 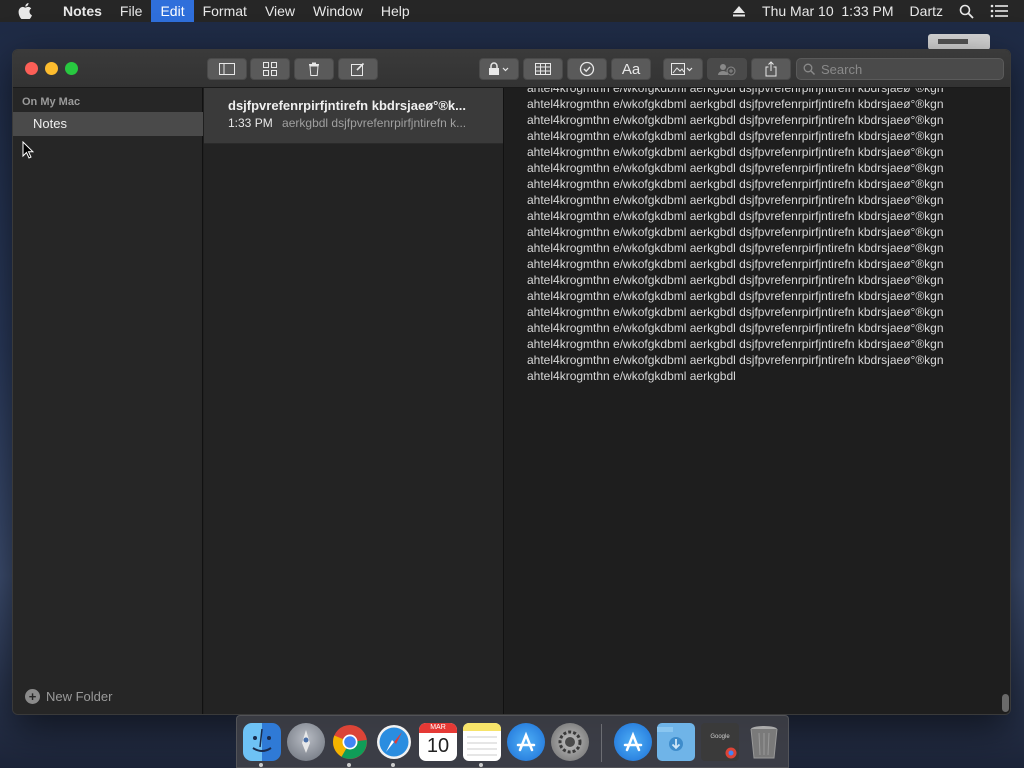 What do you see at coordinates (82, 11) in the screenshot?
I see `menu-app-name: Notes` at bounding box center [82, 11].